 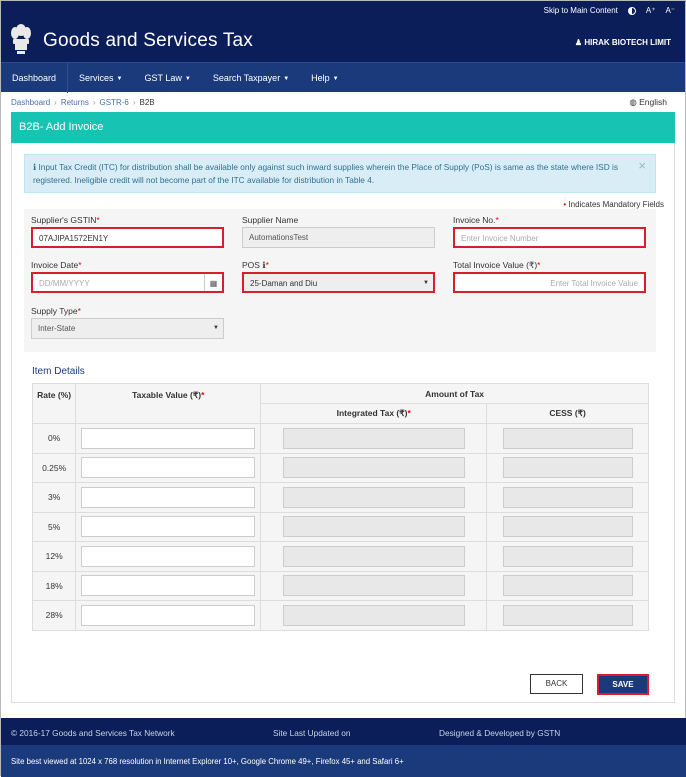 What do you see at coordinates (556, 684) in the screenshot?
I see `back-button: BACK` at bounding box center [556, 684].